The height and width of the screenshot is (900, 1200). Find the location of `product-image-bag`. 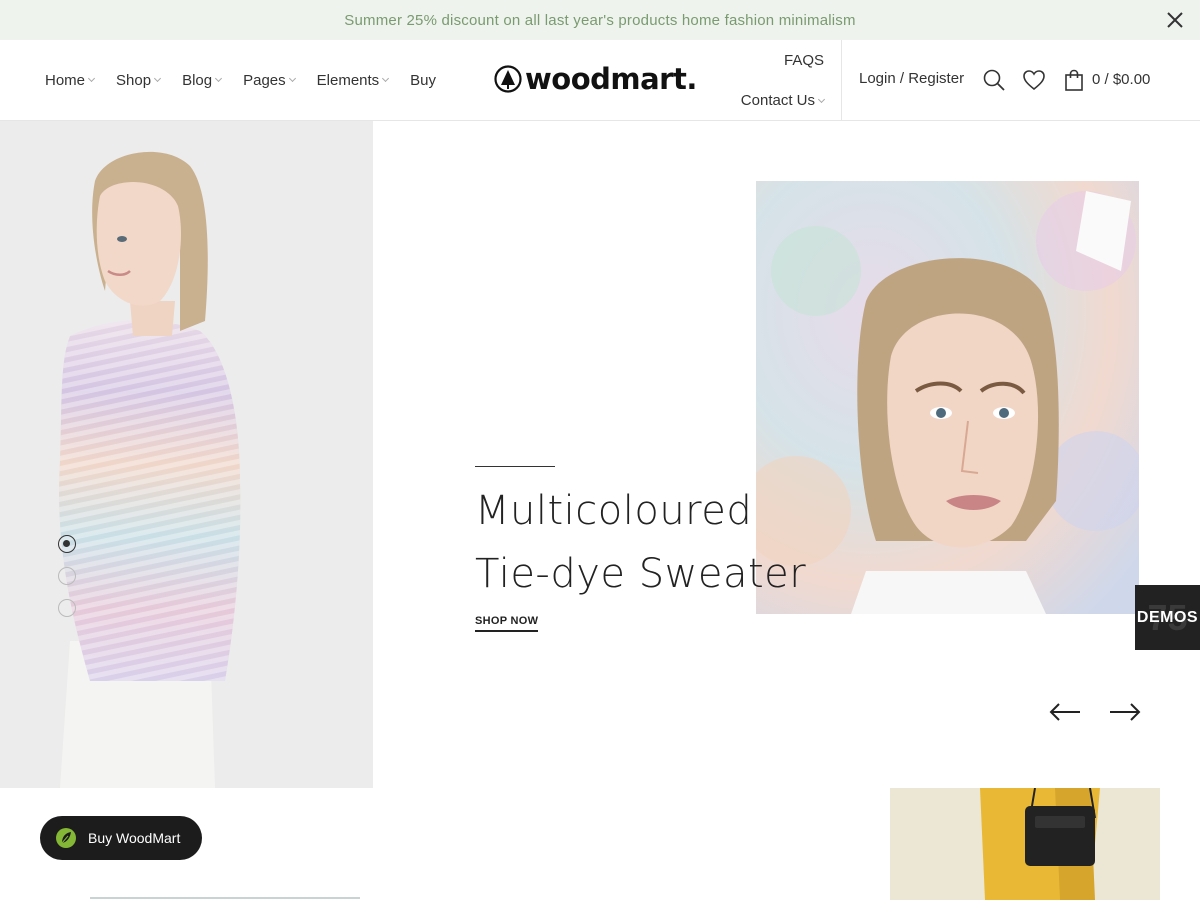

product-image-bag is located at coordinates (1025, 844).